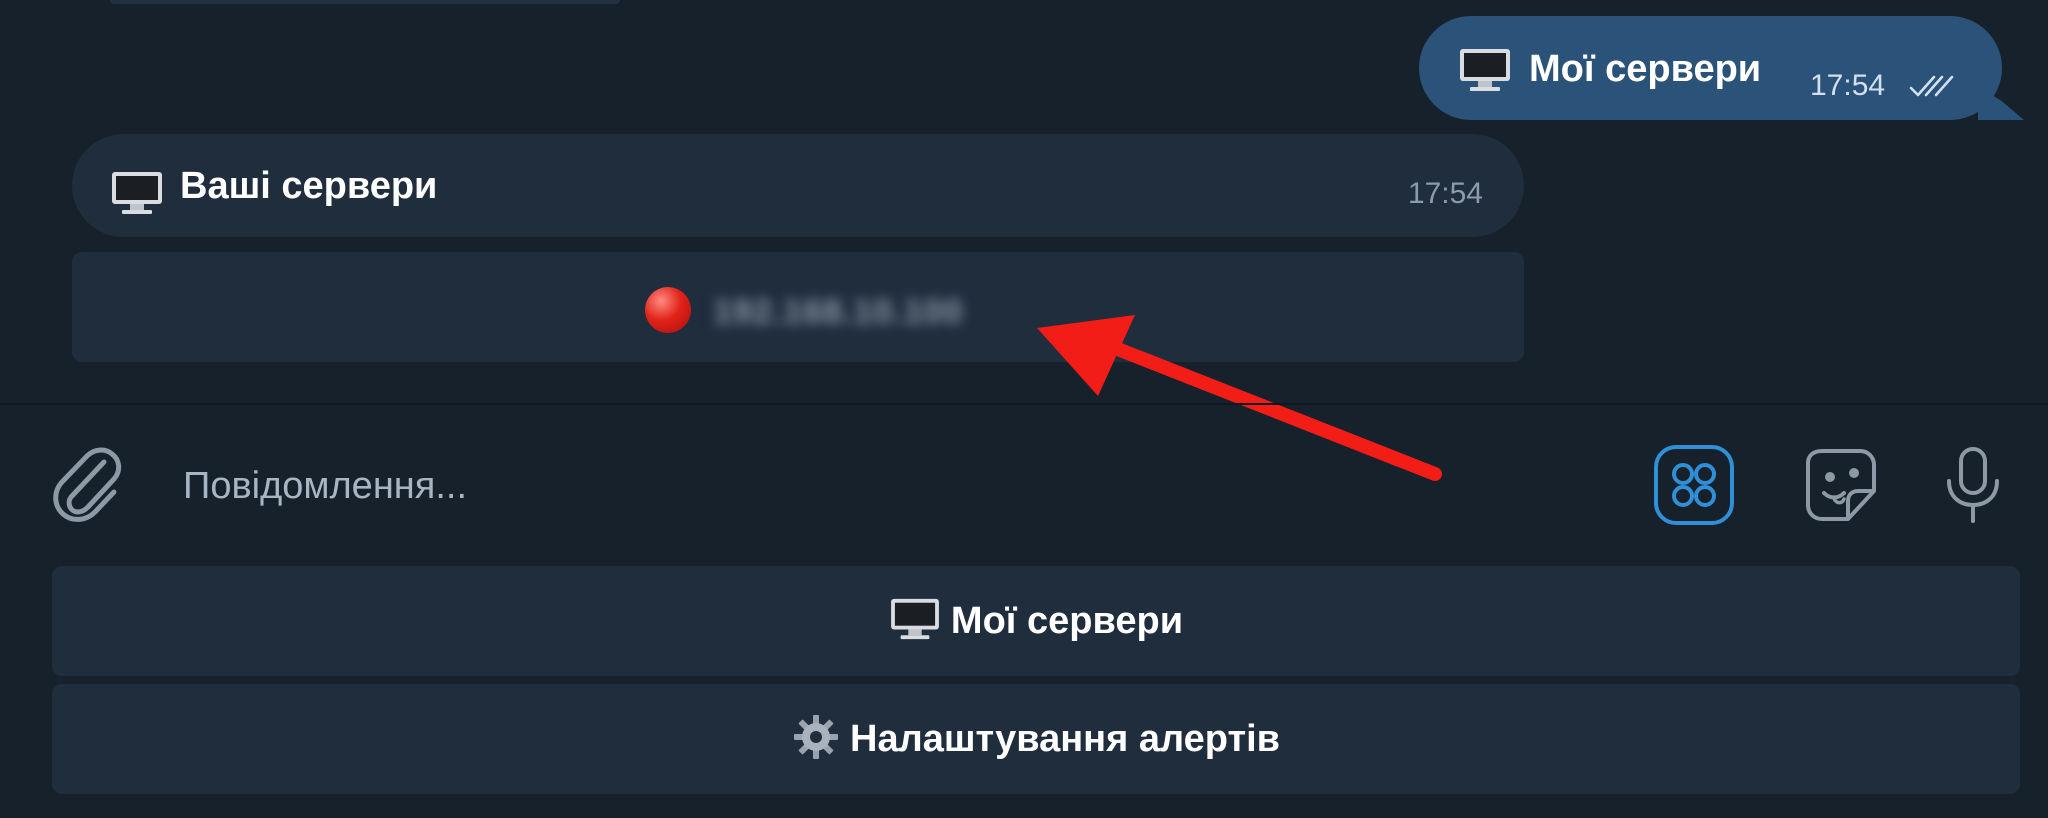 The image size is (2048, 818). What do you see at coordinates (838, 312) in the screenshot?
I see `server-address-label: 192.168.10.100` at bounding box center [838, 312].